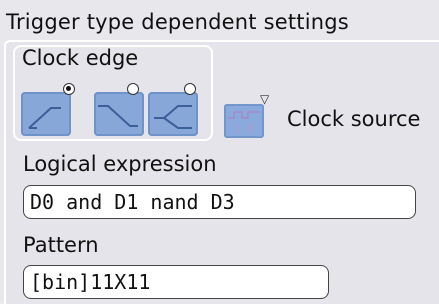 Image resolution: width=439 pixels, height=304 pixels. I want to click on rising-edge-button, so click(46, 114).